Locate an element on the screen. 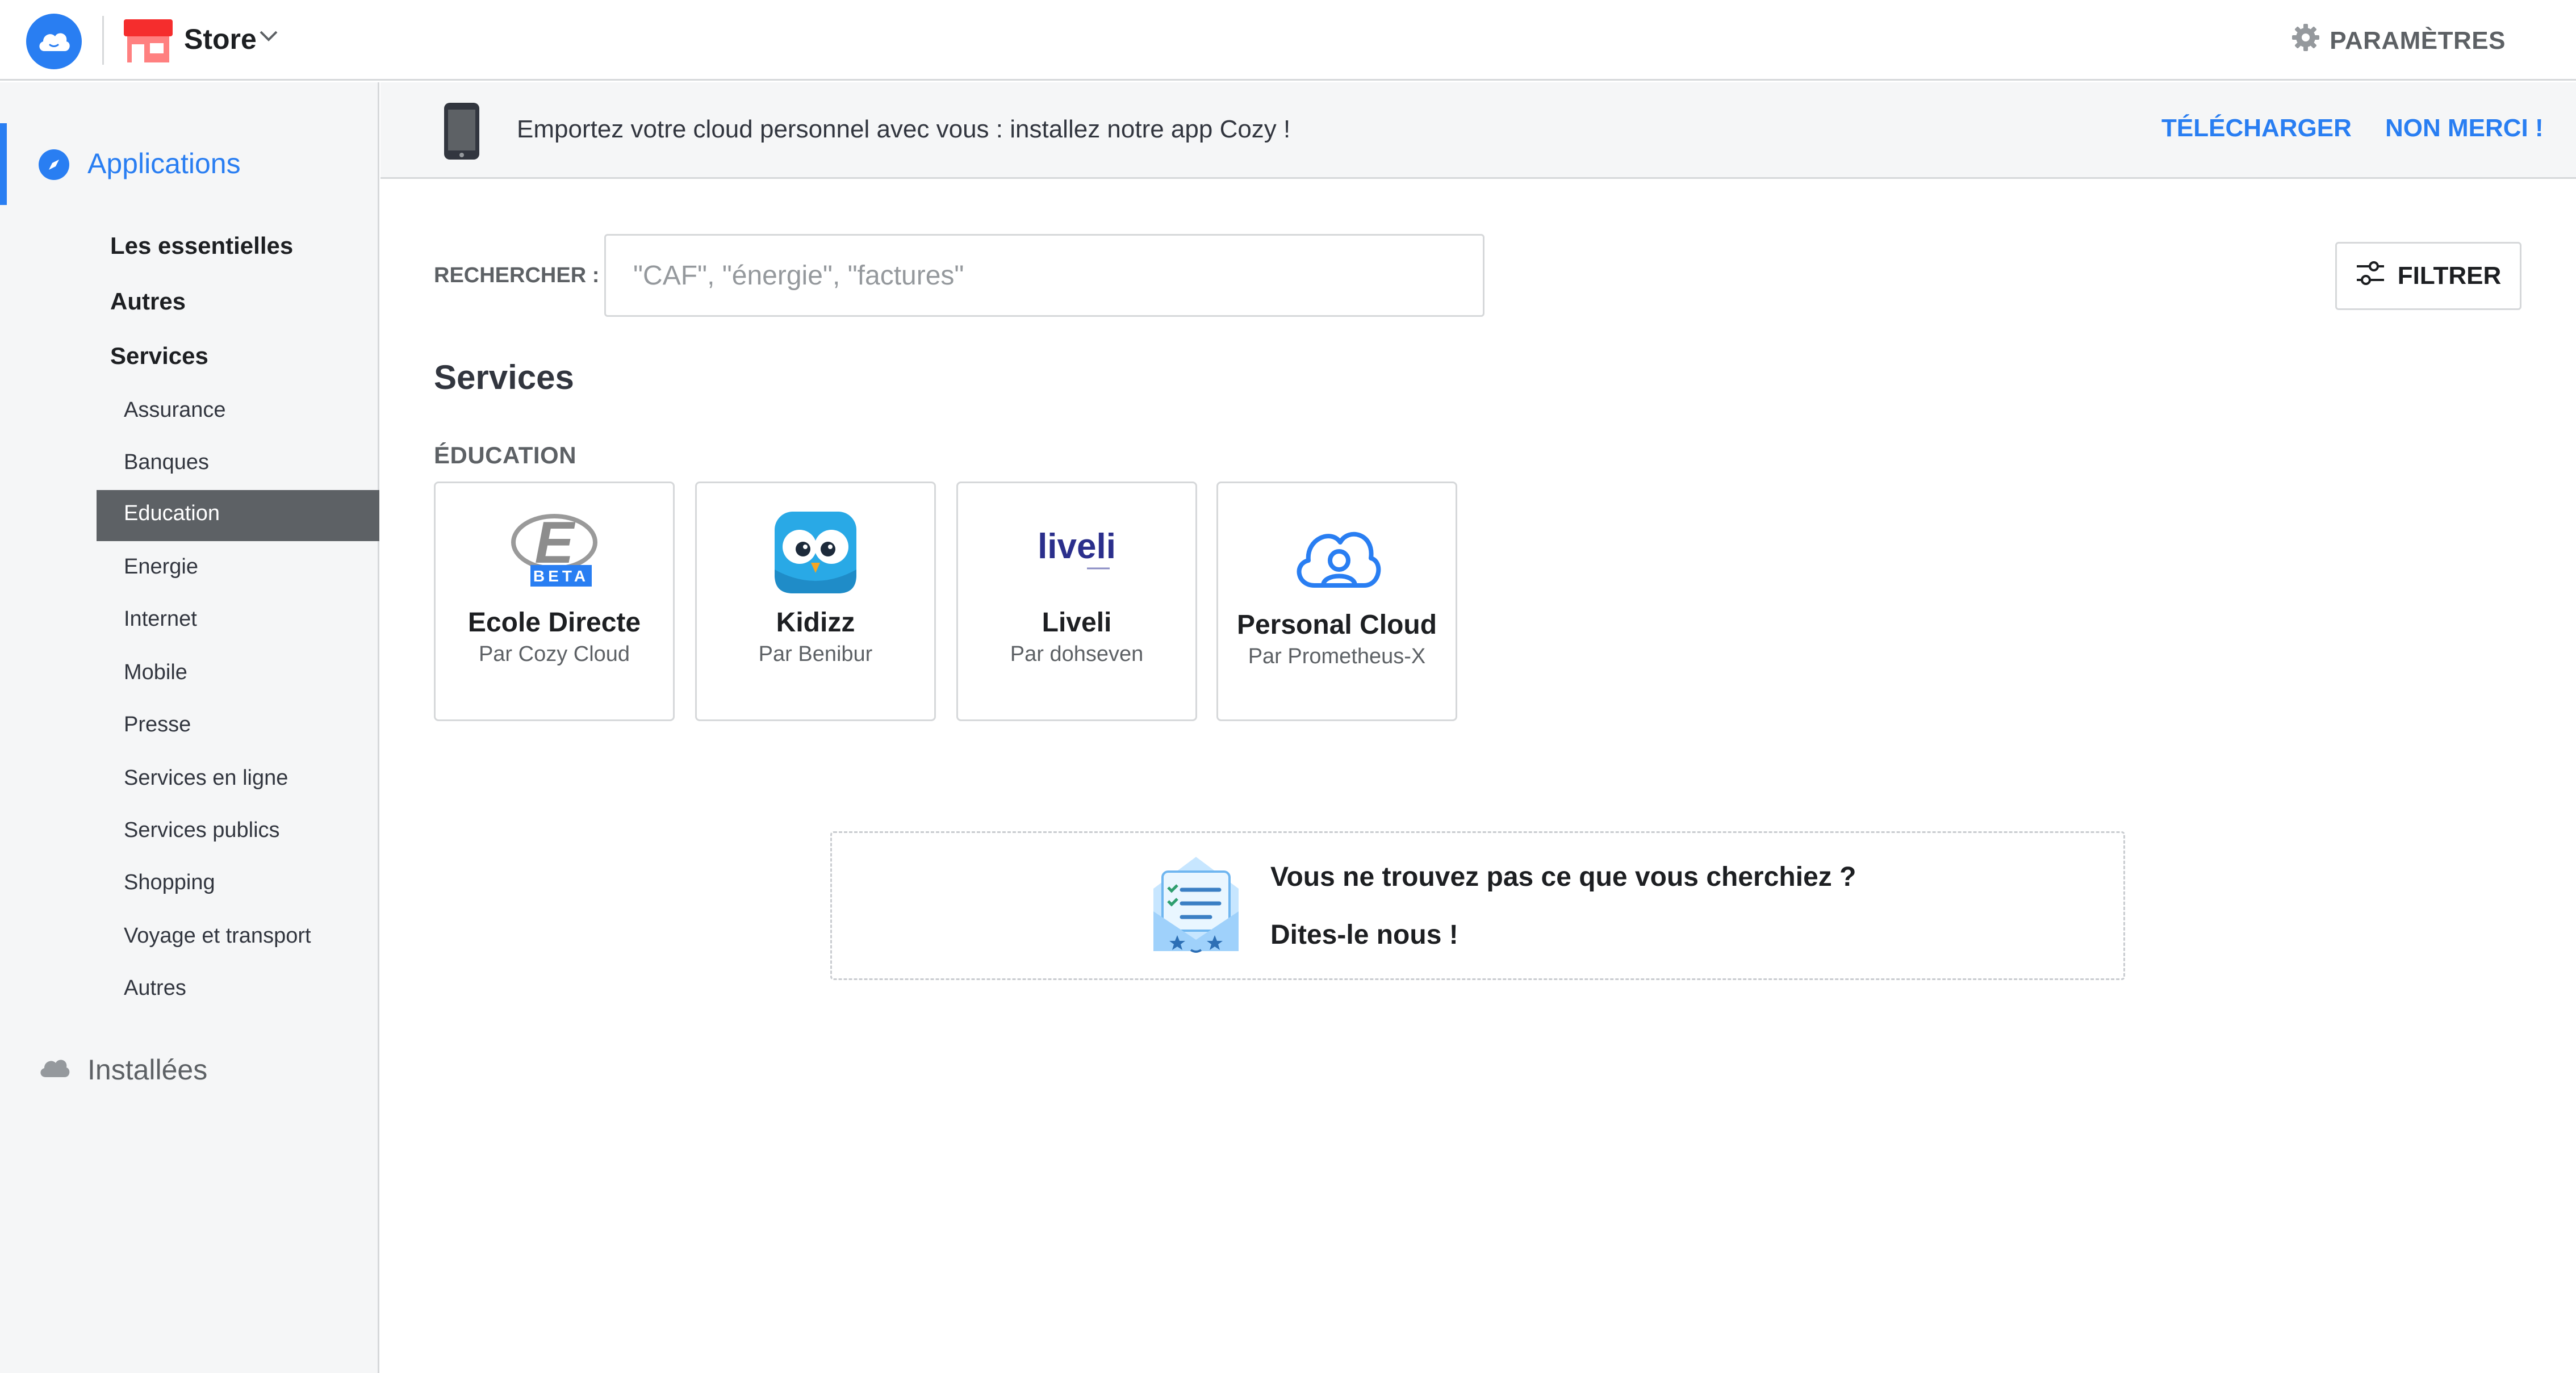 The width and height of the screenshot is (2576, 1373). cloud-icon is located at coordinates (54, 1068).